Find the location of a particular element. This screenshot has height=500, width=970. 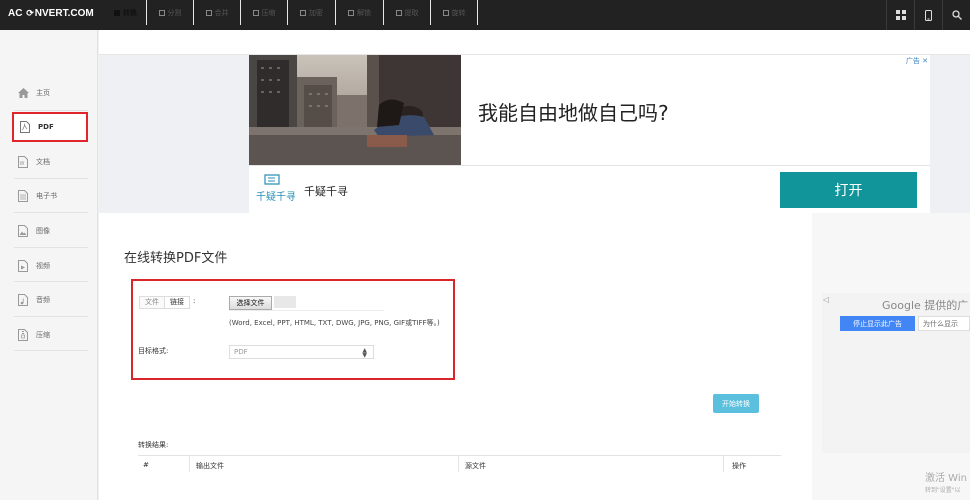

tab-label: 提取 is located at coordinates (411, 12).